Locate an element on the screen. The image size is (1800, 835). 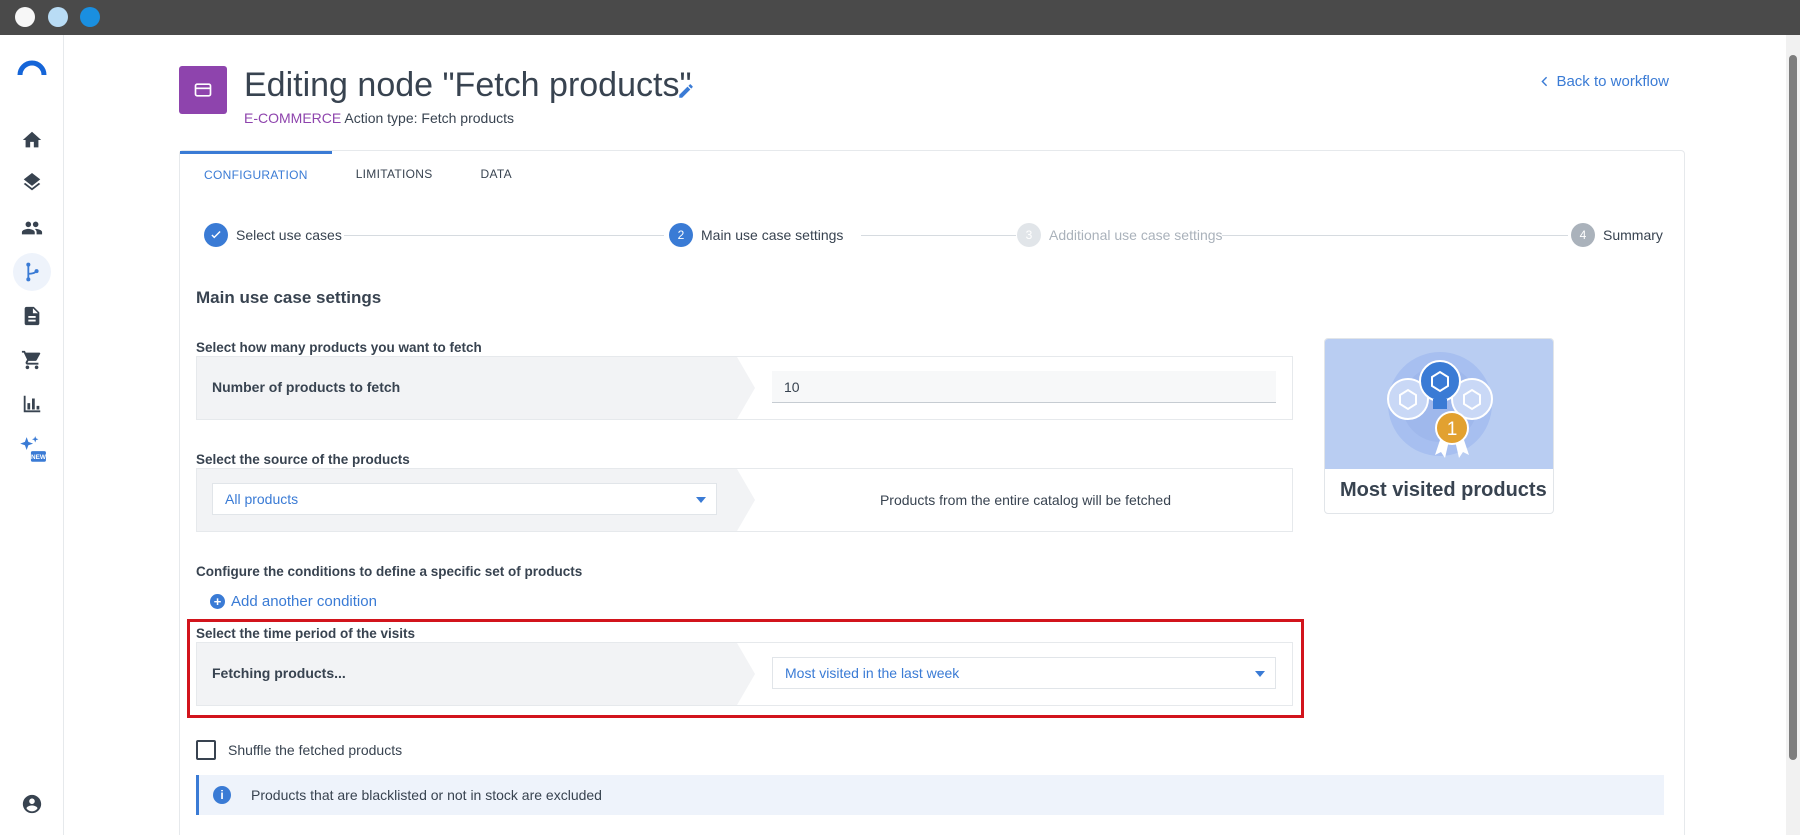
check-icon is located at coordinates (216, 235).